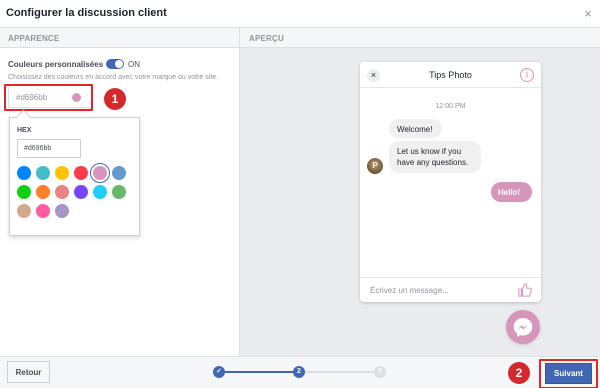 This screenshot has height=388, width=600. I want to click on step-2-indicator: 2, so click(299, 372).